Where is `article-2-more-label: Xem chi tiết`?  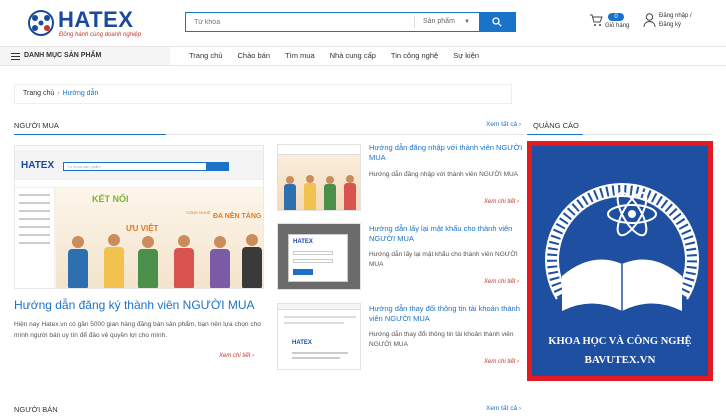
article-2-more-label: Xem chi tiết is located at coordinates (500, 282).